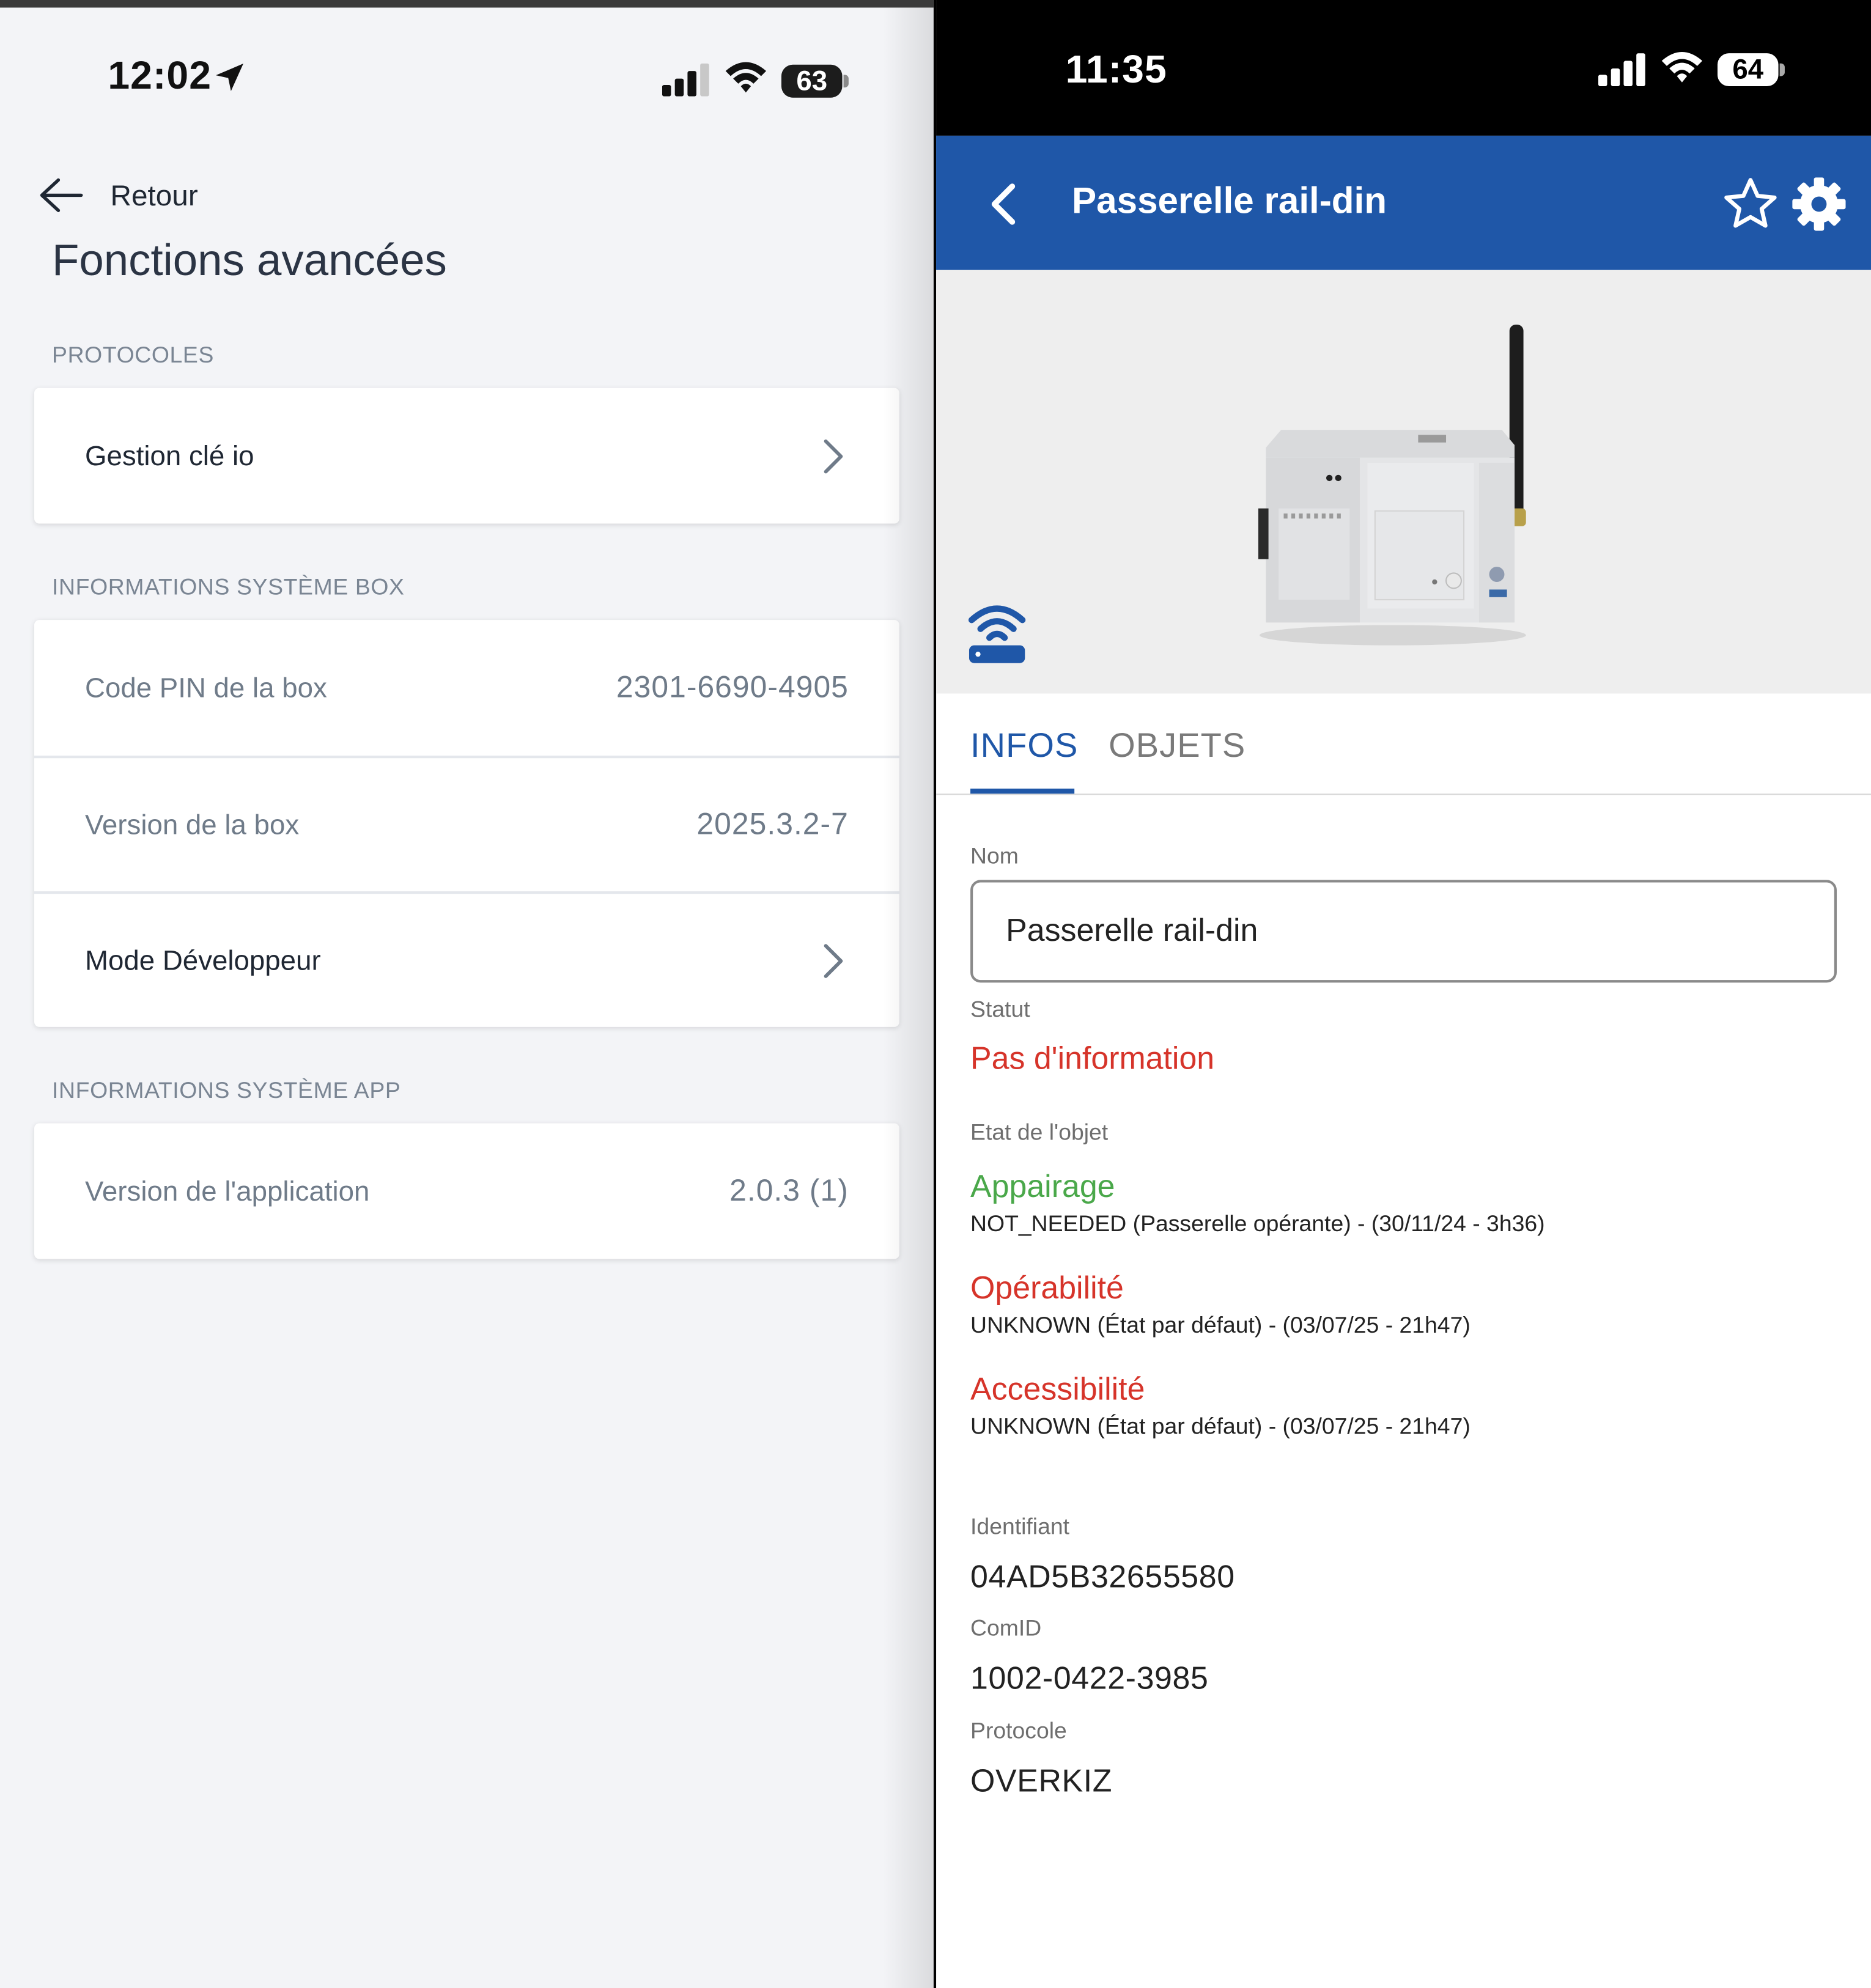  Describe the element at coordinates (1042, 1187) in the screenshot. I see `state-title-appairage: Appairage` at that location.